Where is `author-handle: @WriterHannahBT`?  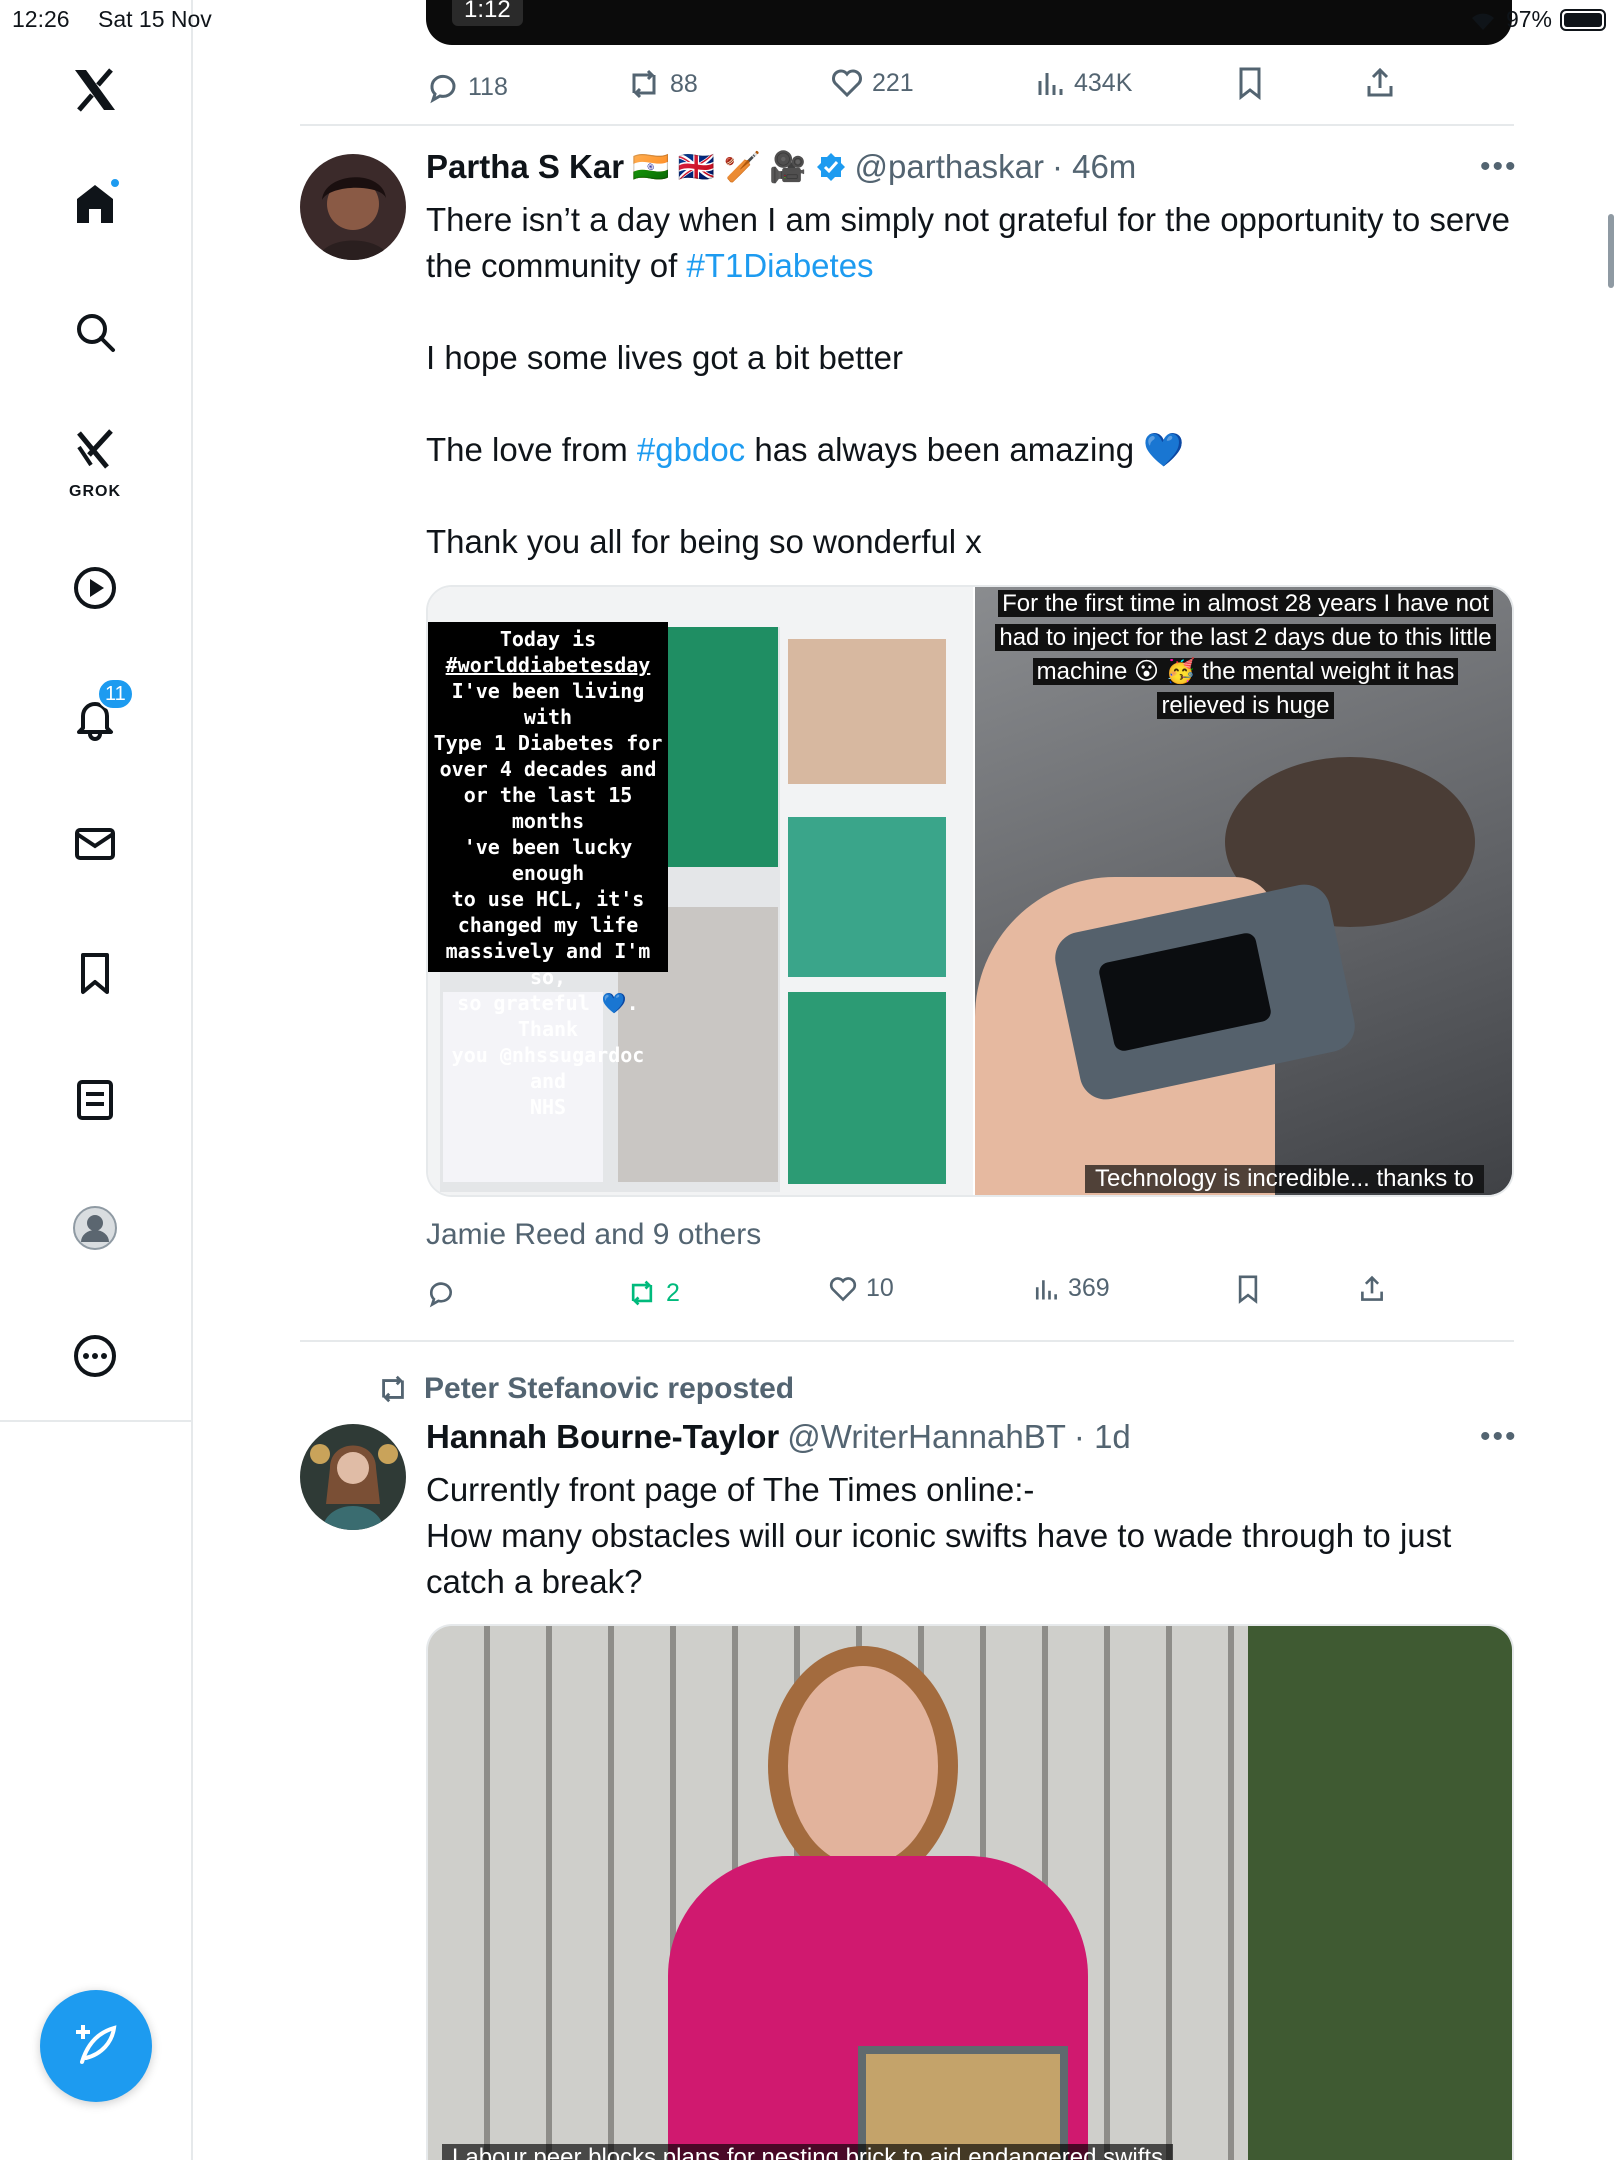 author-handle: @WriterHannahBT is located at coordinates (926, 1437).